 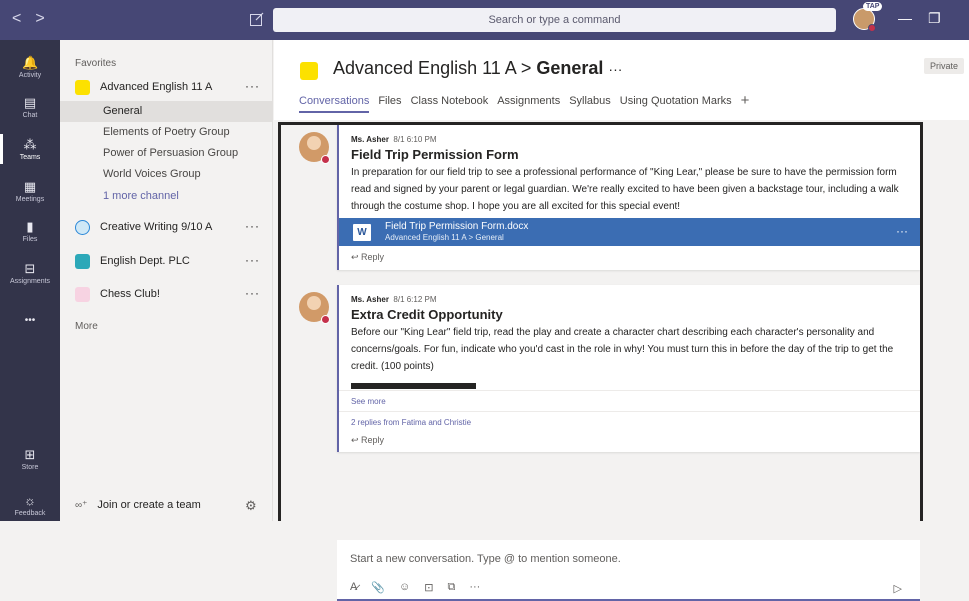 What do you see at coordinates (257, 19) in the screenshot?
I see `compose-icon` at bounding box center [257, 19].